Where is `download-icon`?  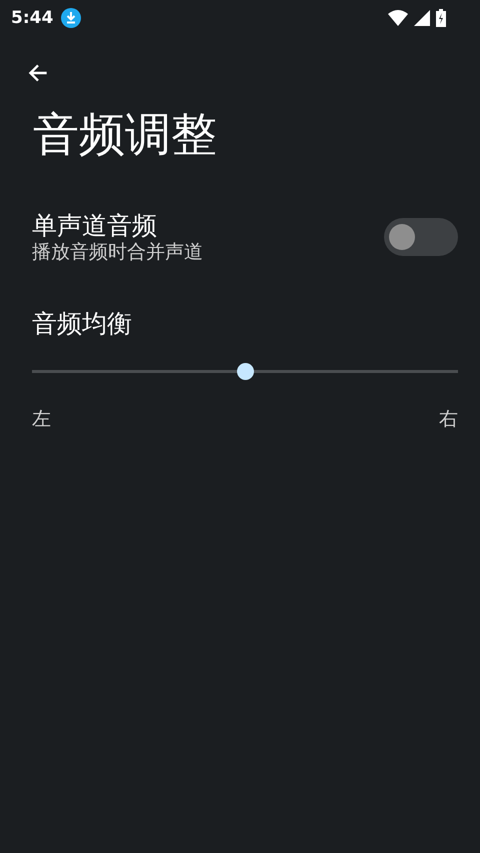
download-icon is located at coordinates (71, 18).